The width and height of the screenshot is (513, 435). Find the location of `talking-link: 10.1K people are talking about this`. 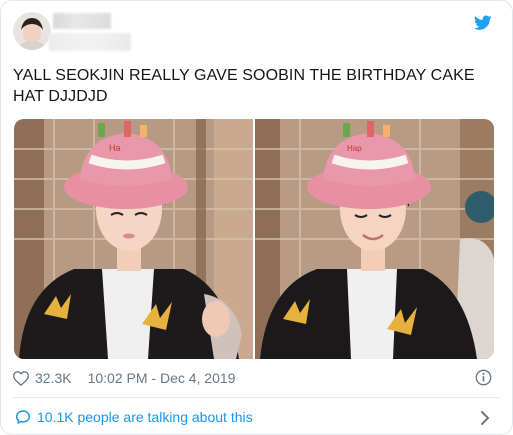

talking-link: 10.1K people are talking about this is located at coordinates (134, 417).